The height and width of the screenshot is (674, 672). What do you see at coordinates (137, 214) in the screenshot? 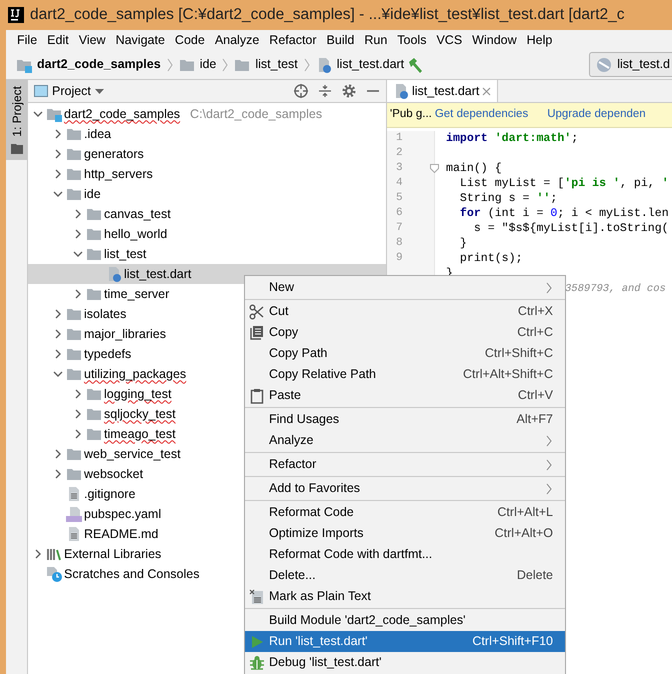
I see `item-label: canvas_test` at bounding box center [137, 214].